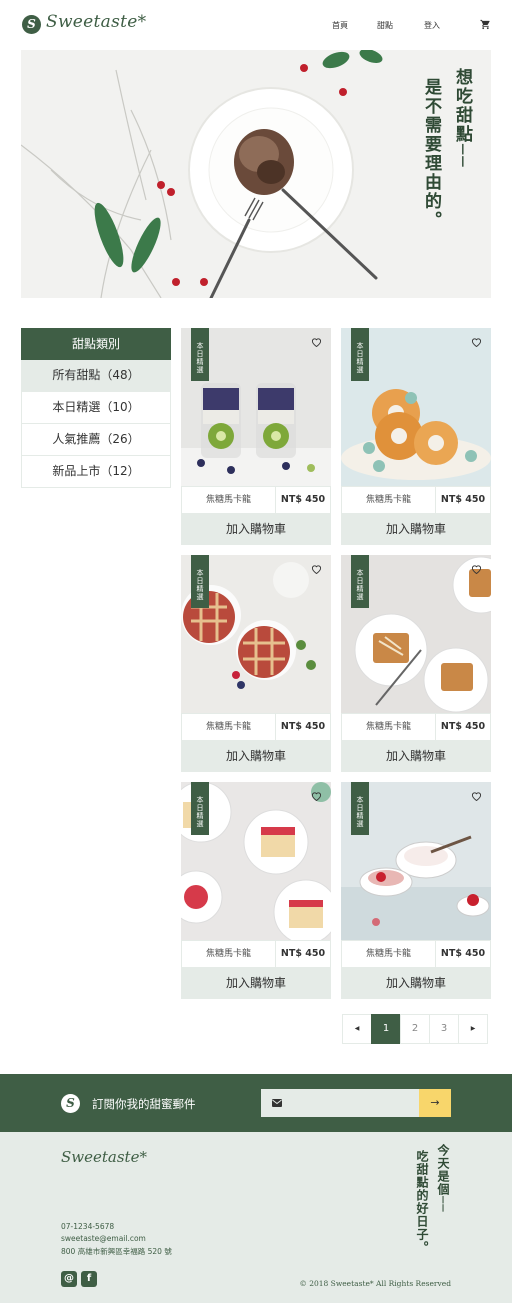 This screenshot has height=1303, width=512. I want to click on category-item-all: 所有甜點（48）, so click(96, 376).